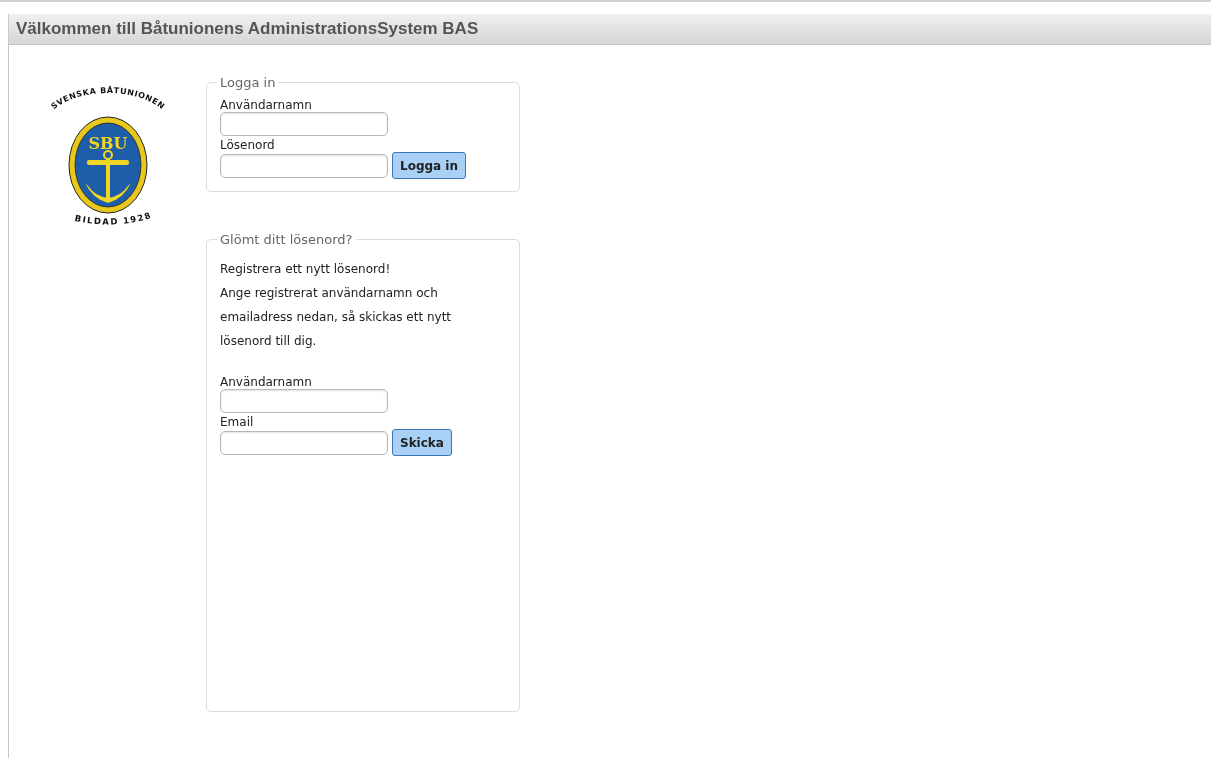 This screenshot has width=1211, height=758. Describe the element at coordinates (286, 239) in the screenshot. I see `panel-legend: Glömt ditt lösenord?` at that location.